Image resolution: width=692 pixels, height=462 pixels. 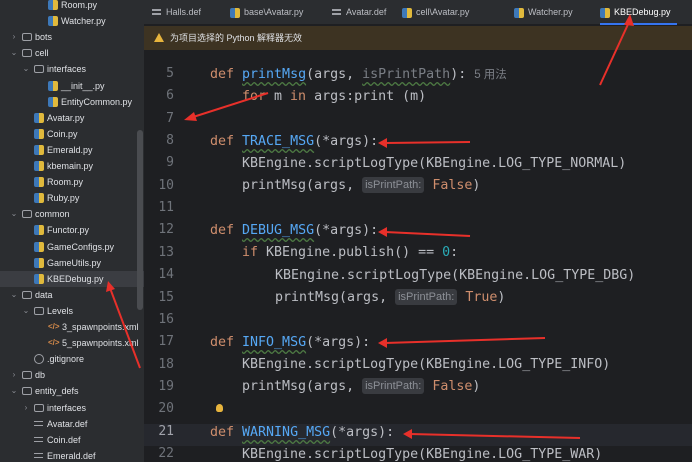 I want to click on code-line-21: def WARNING_MSG(*args):, so click(x=302, y=433).